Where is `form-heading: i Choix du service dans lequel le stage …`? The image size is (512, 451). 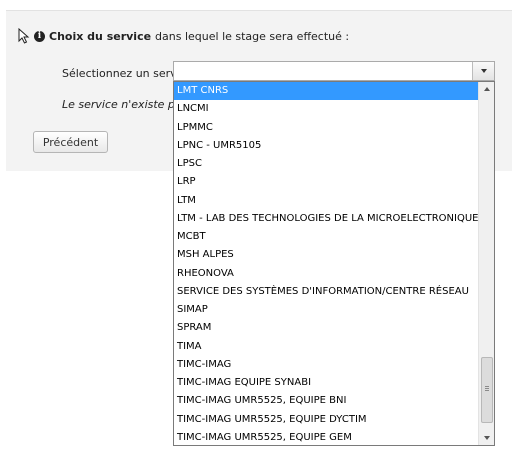 form-heading: i Choix du service dans lequel le stage … is located at coordinates (183, 36).